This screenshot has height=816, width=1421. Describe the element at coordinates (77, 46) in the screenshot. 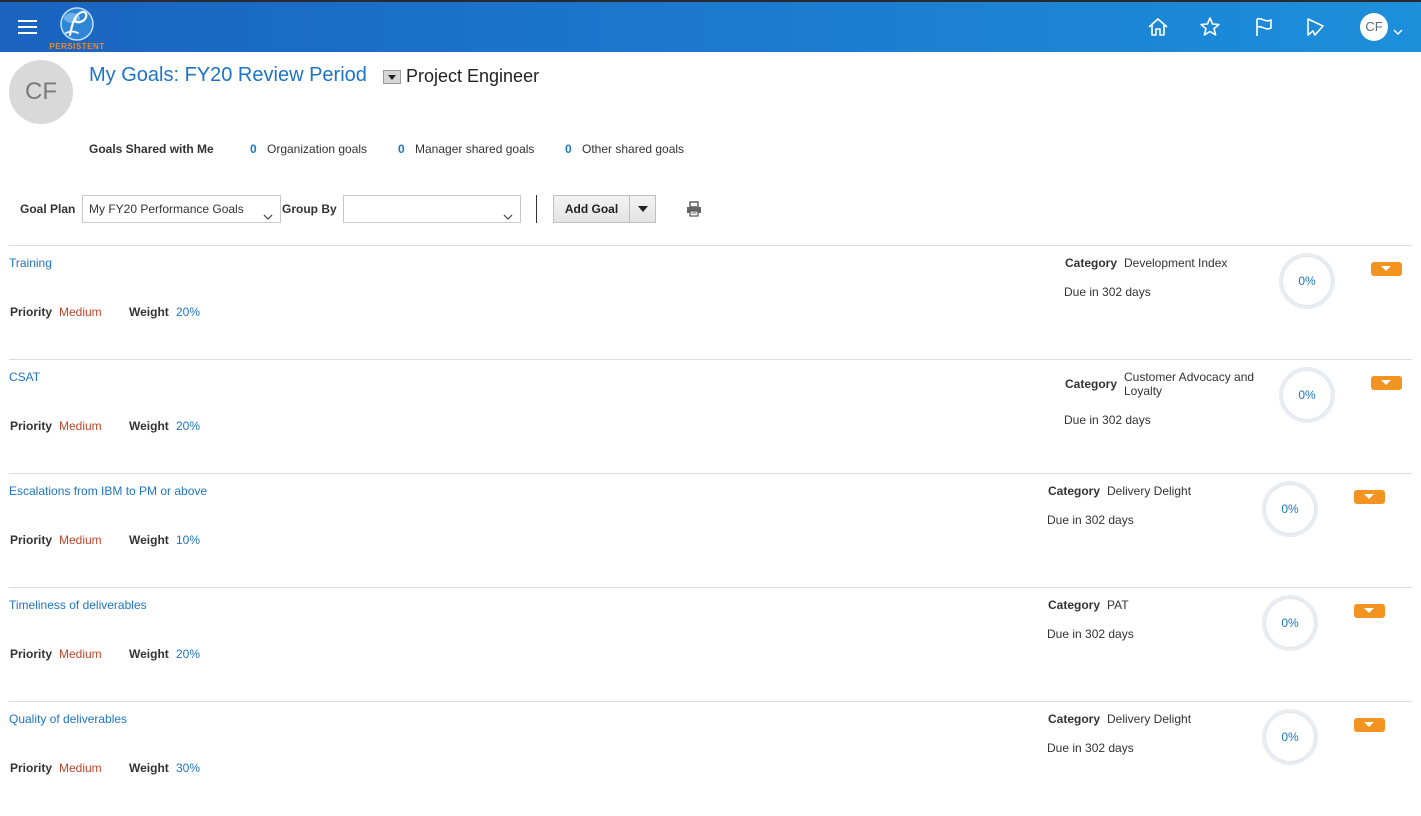

I see `logo-text: PERSISTENT` at that location.